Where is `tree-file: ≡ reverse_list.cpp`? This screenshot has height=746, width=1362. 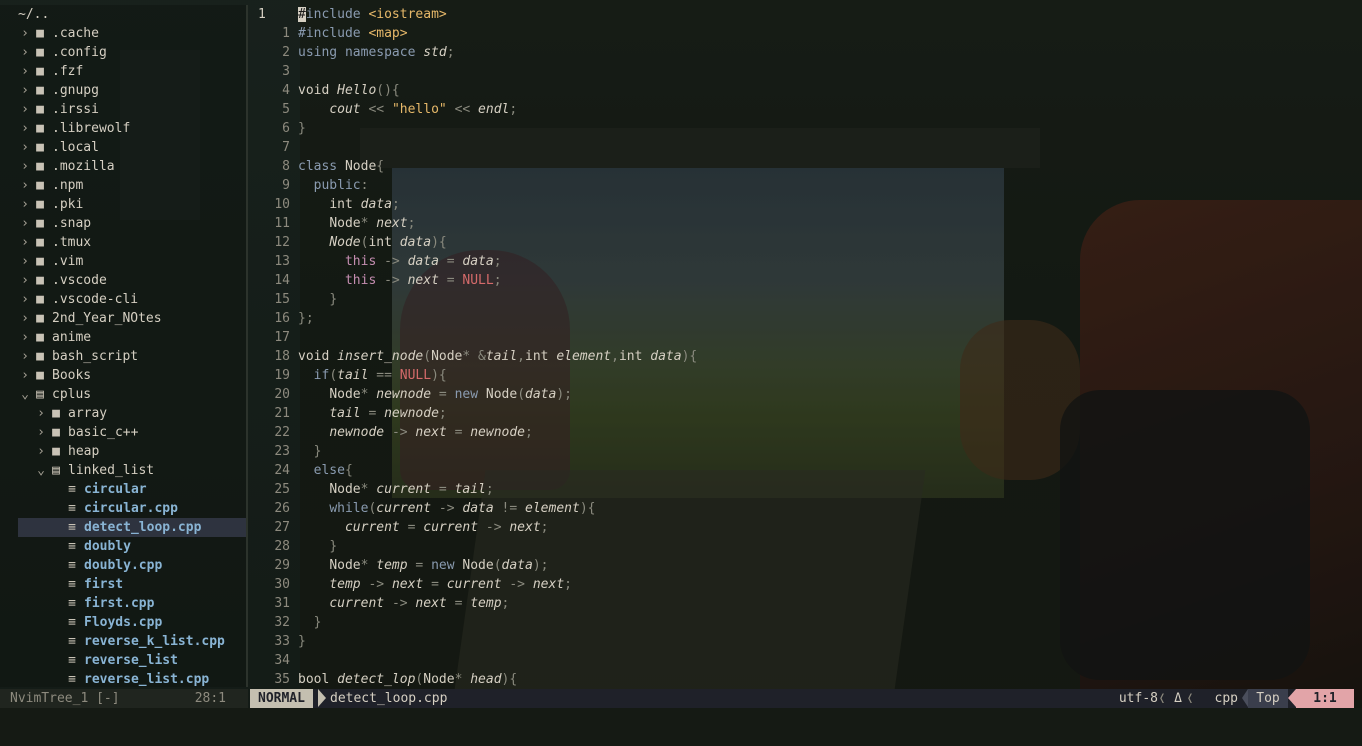 tree-file: ≡ reverse_list.cpp is located at coordinates (123, 679).